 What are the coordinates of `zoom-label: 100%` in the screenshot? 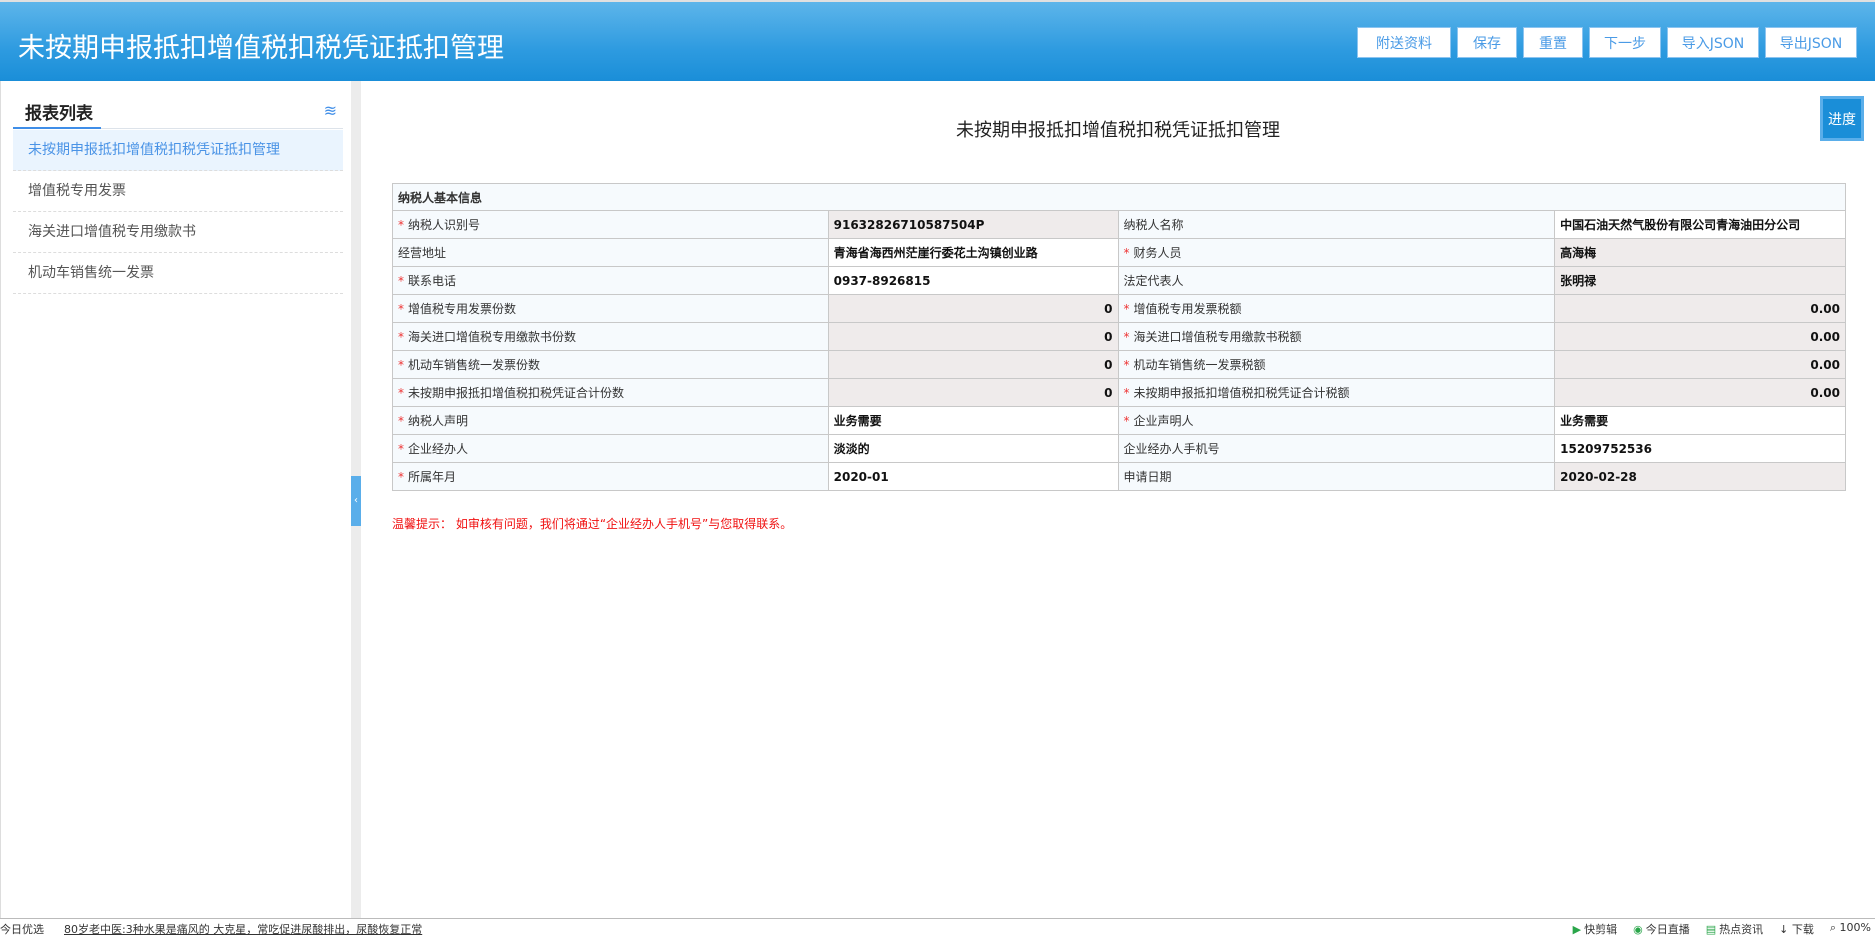 It's located at (1855, 927).